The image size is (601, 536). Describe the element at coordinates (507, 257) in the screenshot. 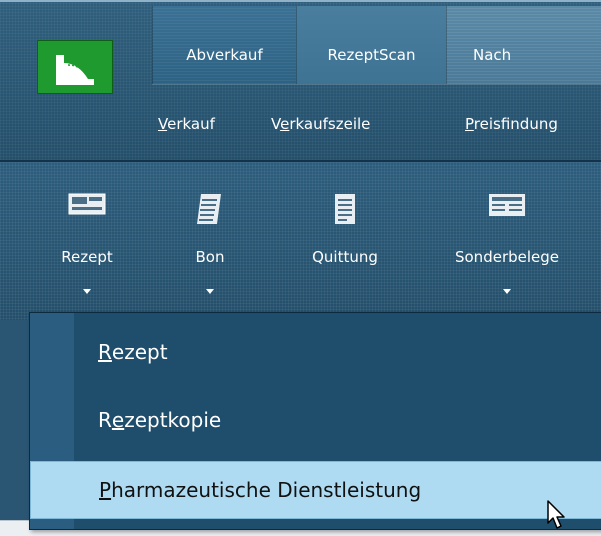

I see `tool-label: Sonderbelege` at that location.